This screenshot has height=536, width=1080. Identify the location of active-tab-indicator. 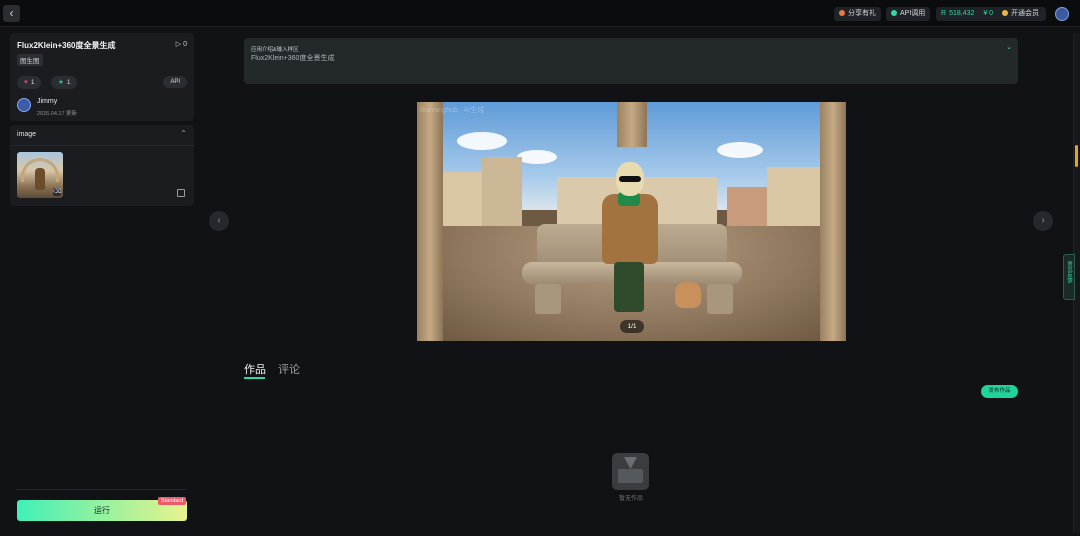
(254, 378).